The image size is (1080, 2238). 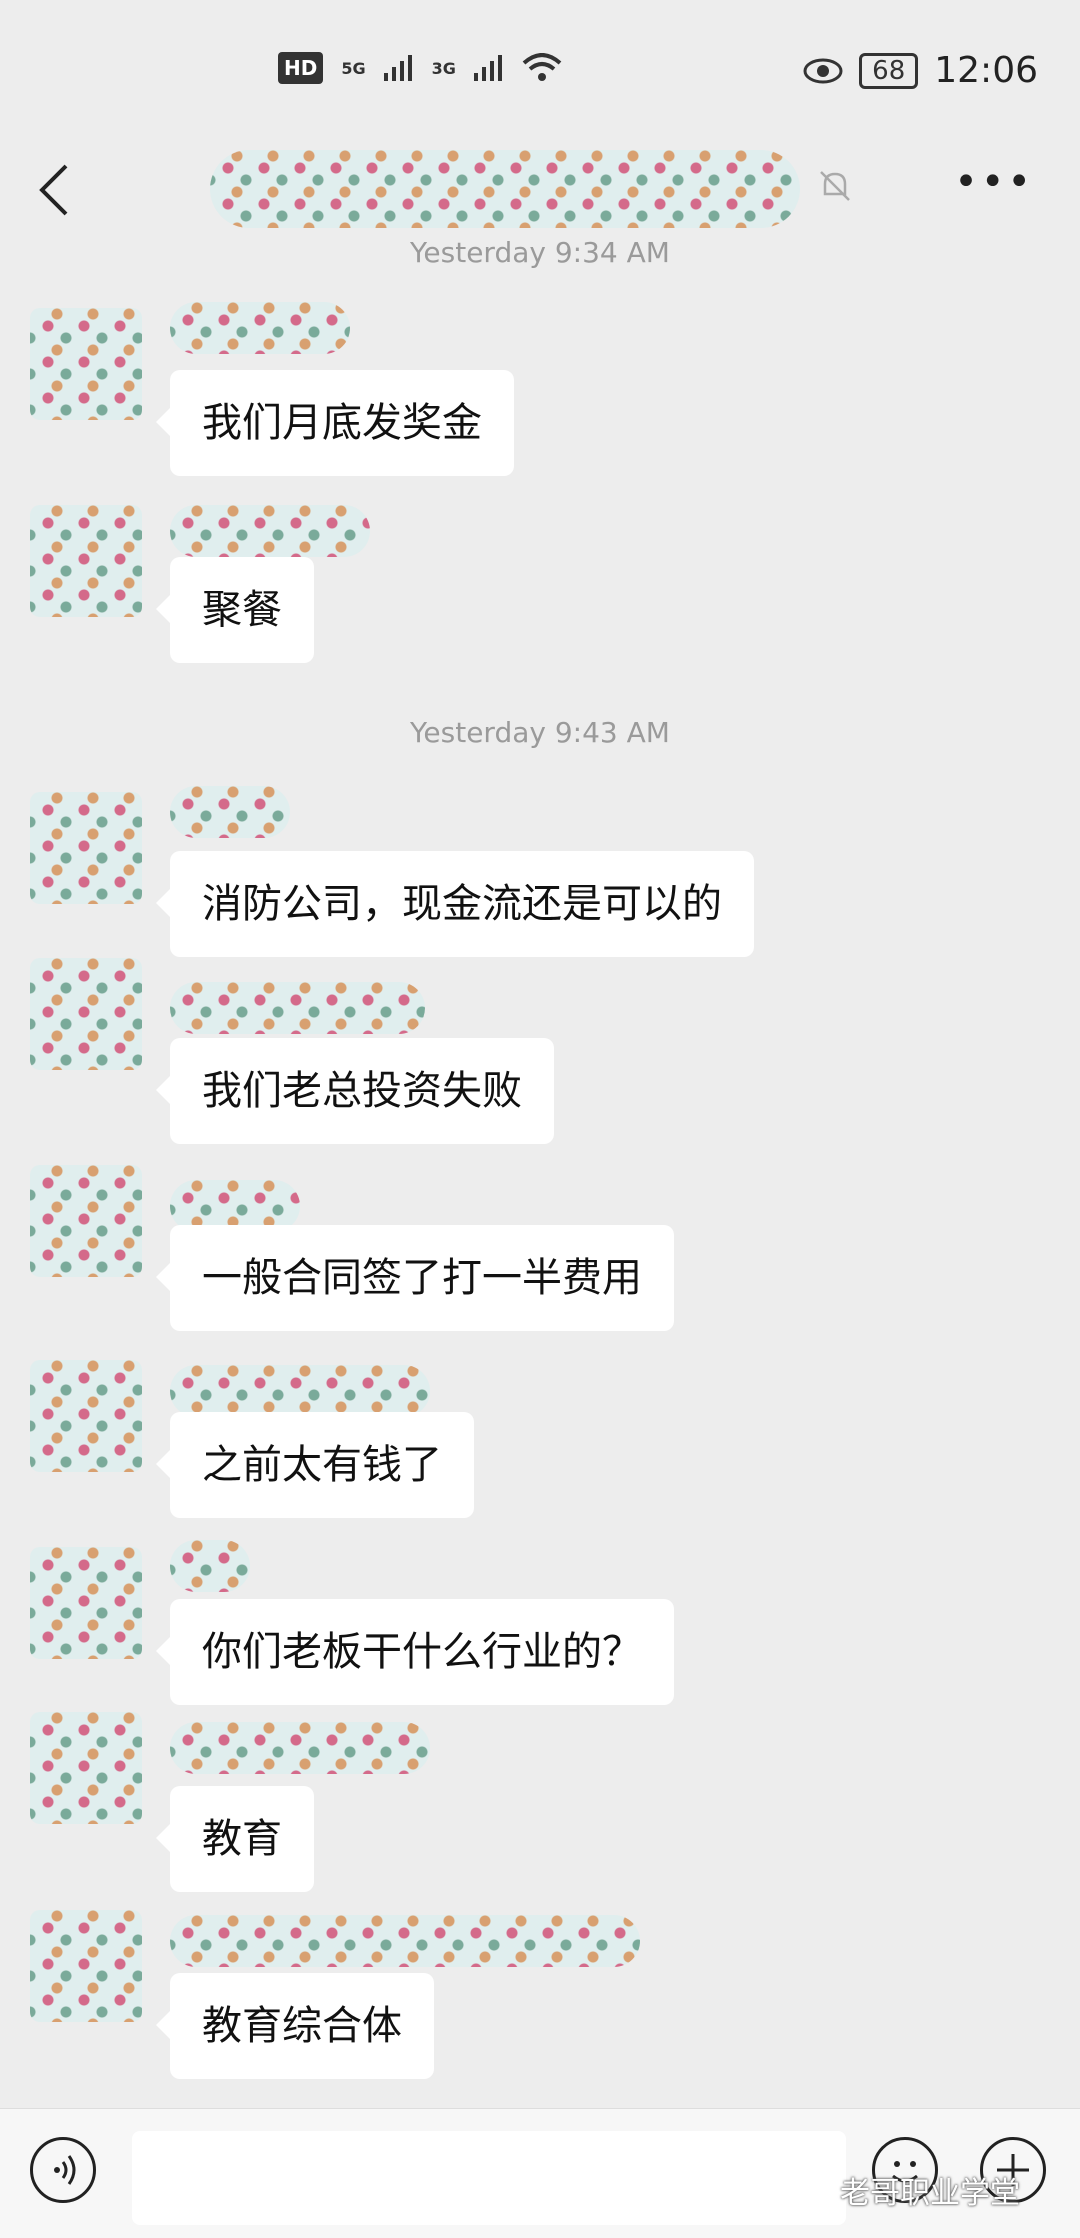 I want to click on message-bubble: 教育, so click(x=235, y=1839).